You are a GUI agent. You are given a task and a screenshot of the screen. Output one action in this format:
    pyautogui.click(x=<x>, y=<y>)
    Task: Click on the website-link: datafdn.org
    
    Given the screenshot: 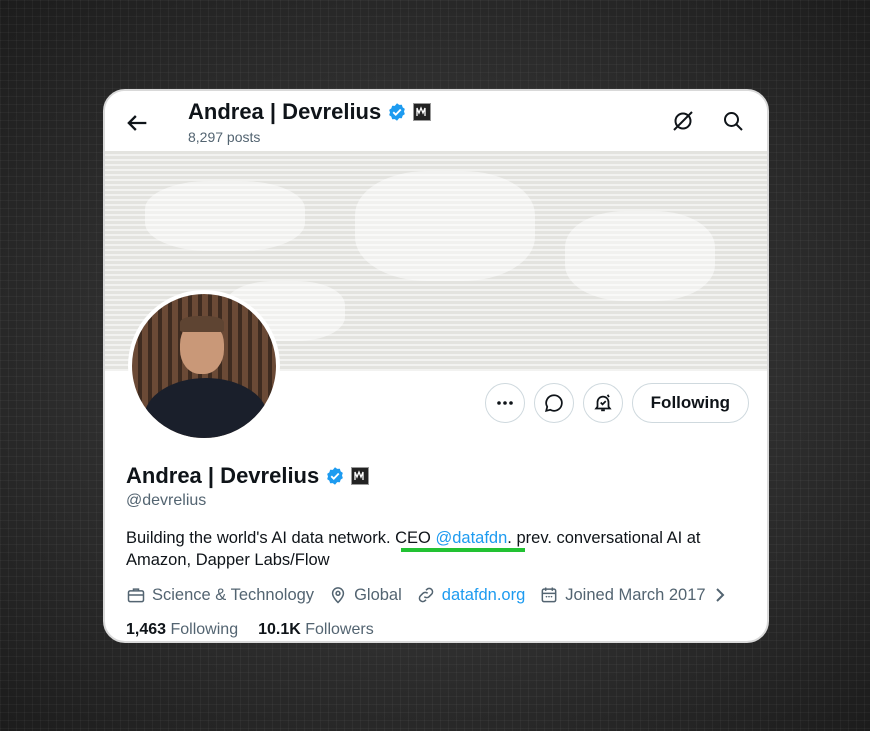 What is the action you would take?
    pyautogui.click(x=483, y=595)
    